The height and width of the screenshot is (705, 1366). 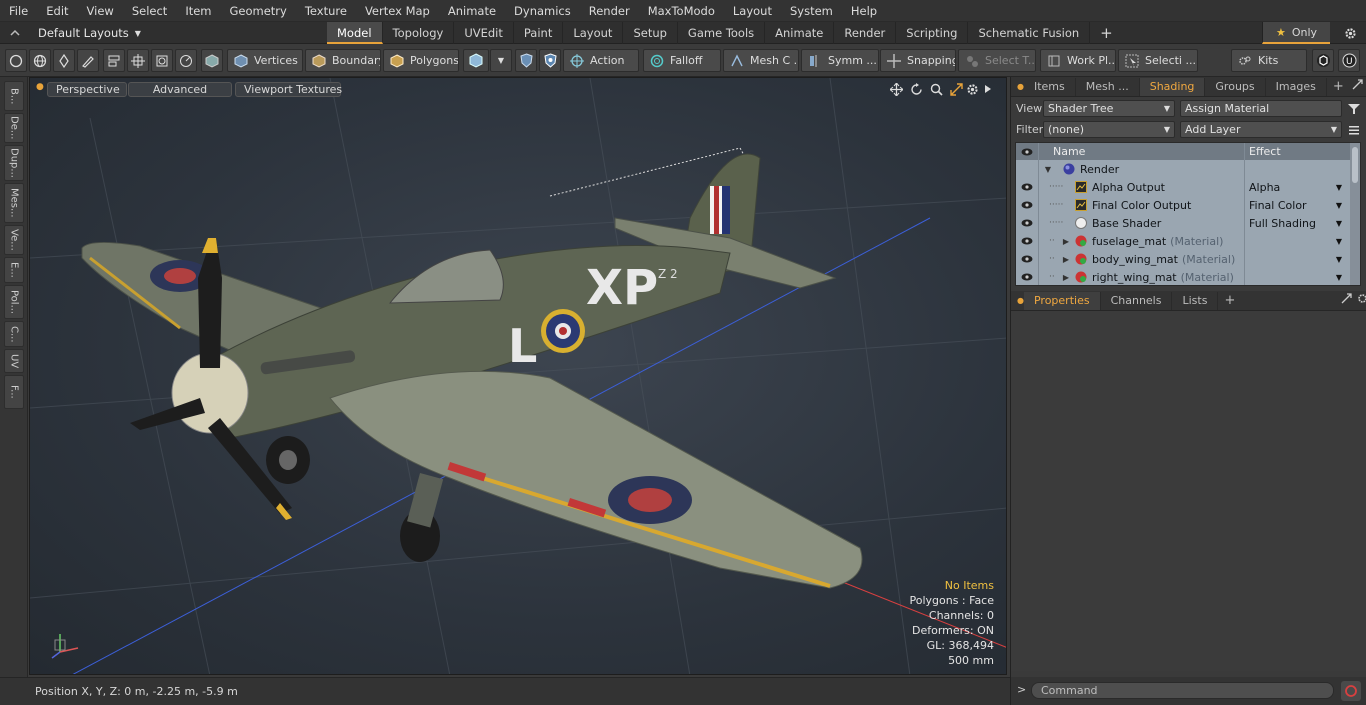 What do you see at coordinates (1188, 205) in the screenshot?
I see `tree-row: ····· Final Color Output Final Color ▼` at bounding box center [1188, 205].